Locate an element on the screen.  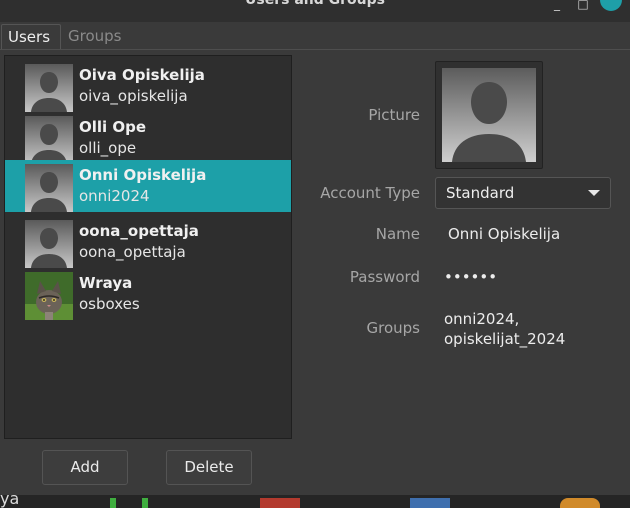
account-type-label: Account Type is located at coordinates (370, 193).